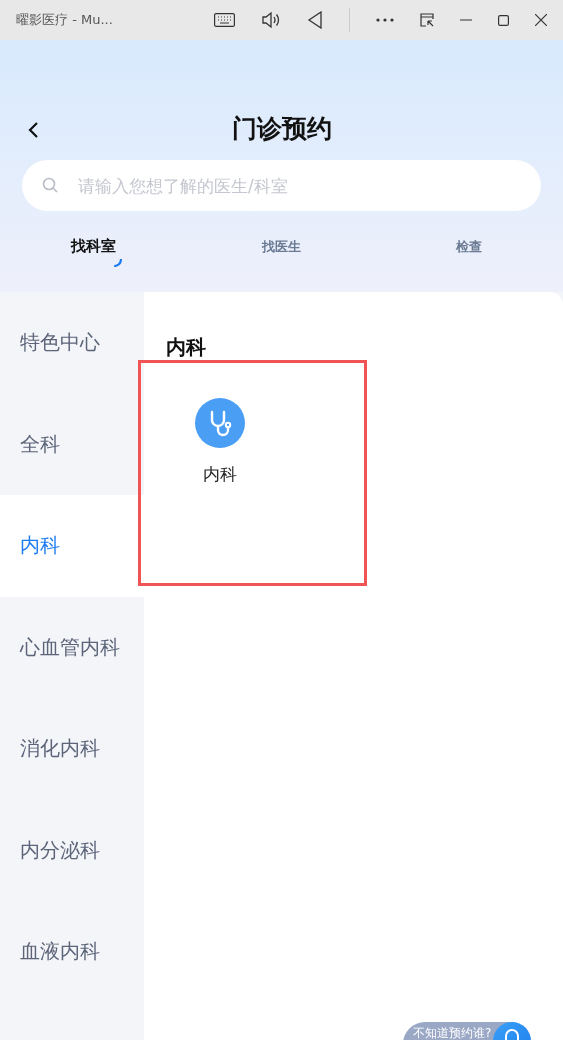 This screenshot has height=1040, width=563. I want to click on close-icon, so click(541, 20).